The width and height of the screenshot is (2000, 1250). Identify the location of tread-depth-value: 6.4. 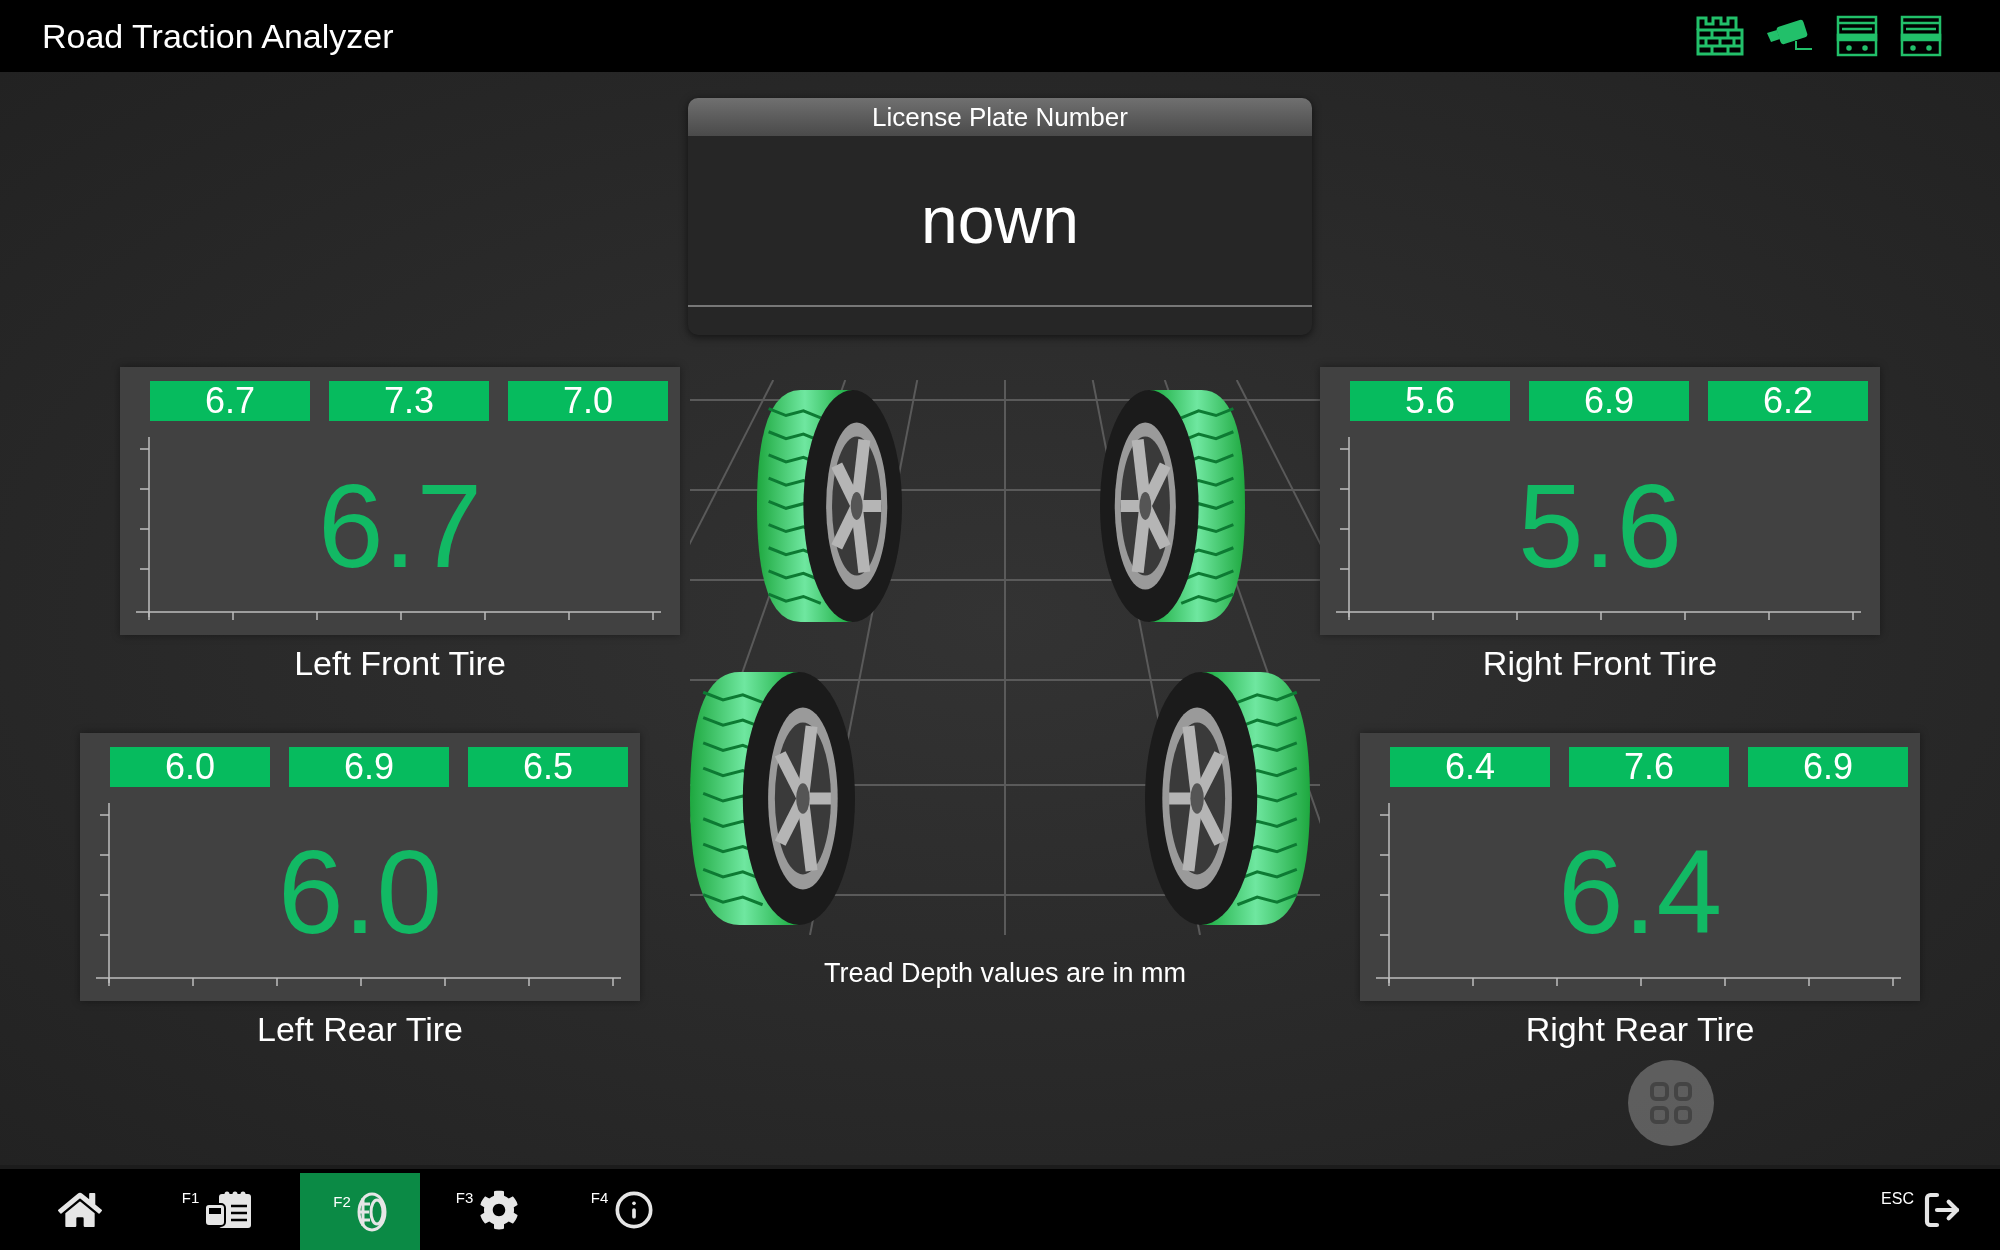
(1639, 892).